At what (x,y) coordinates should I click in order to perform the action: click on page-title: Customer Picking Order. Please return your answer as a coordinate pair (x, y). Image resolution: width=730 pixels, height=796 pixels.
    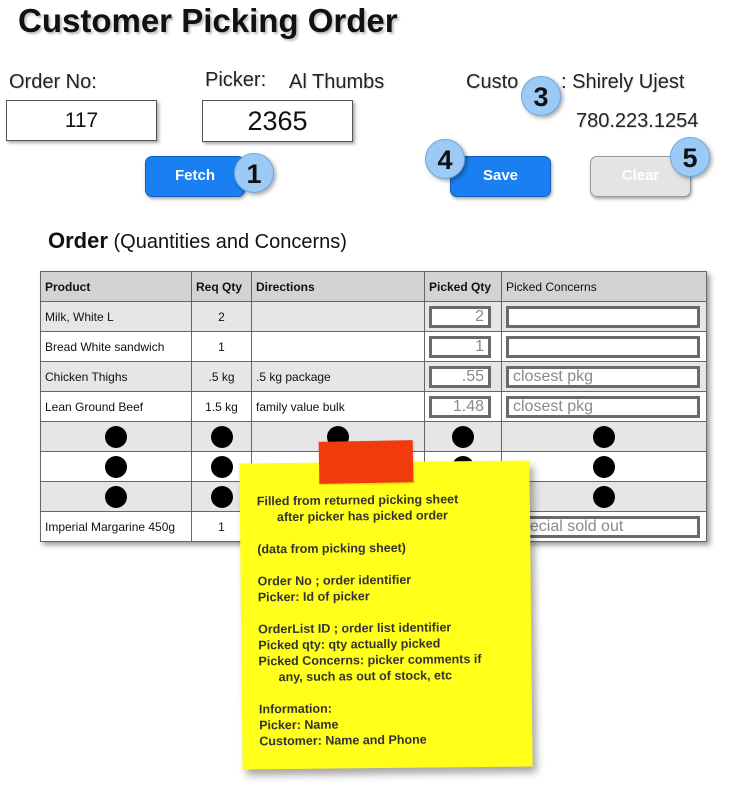
    Looking at the image, I should click on (208, 20).